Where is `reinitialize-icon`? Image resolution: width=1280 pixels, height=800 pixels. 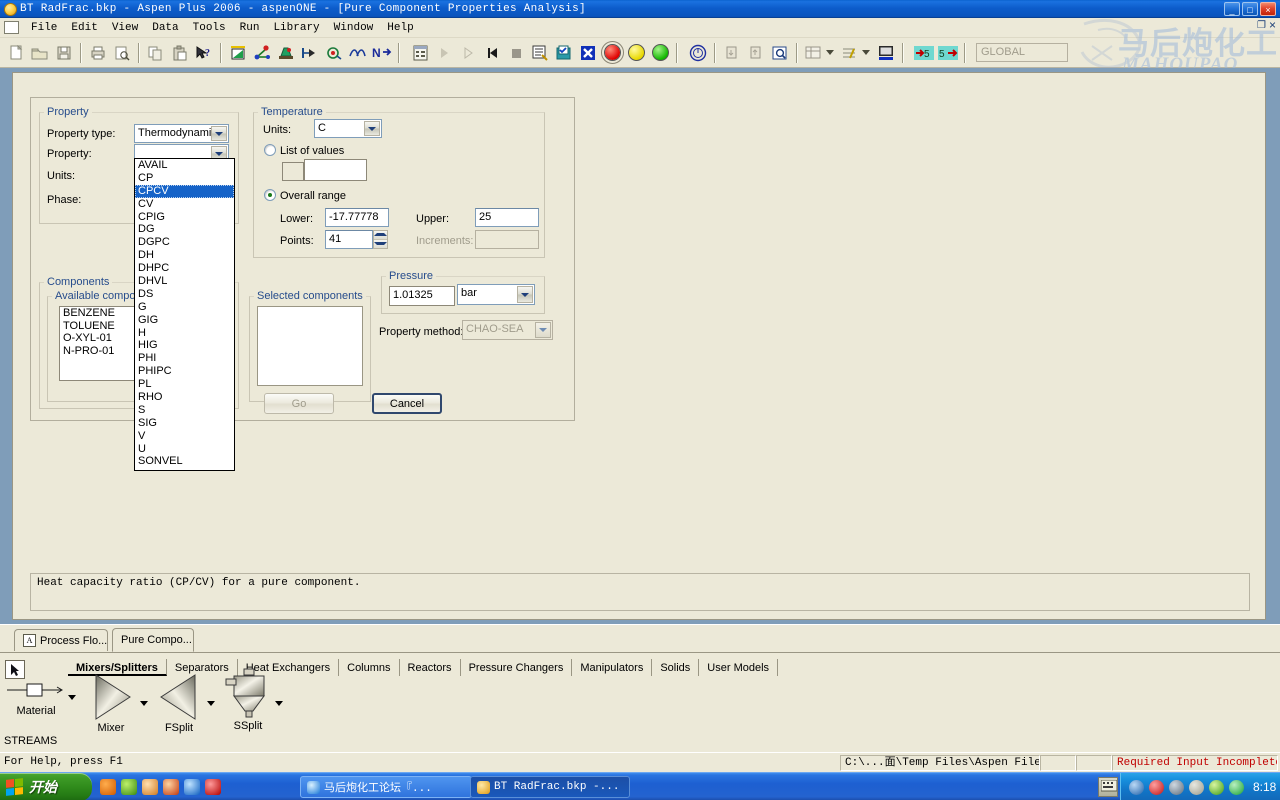
reinitialize-icon is located at coordinates (492, 53).